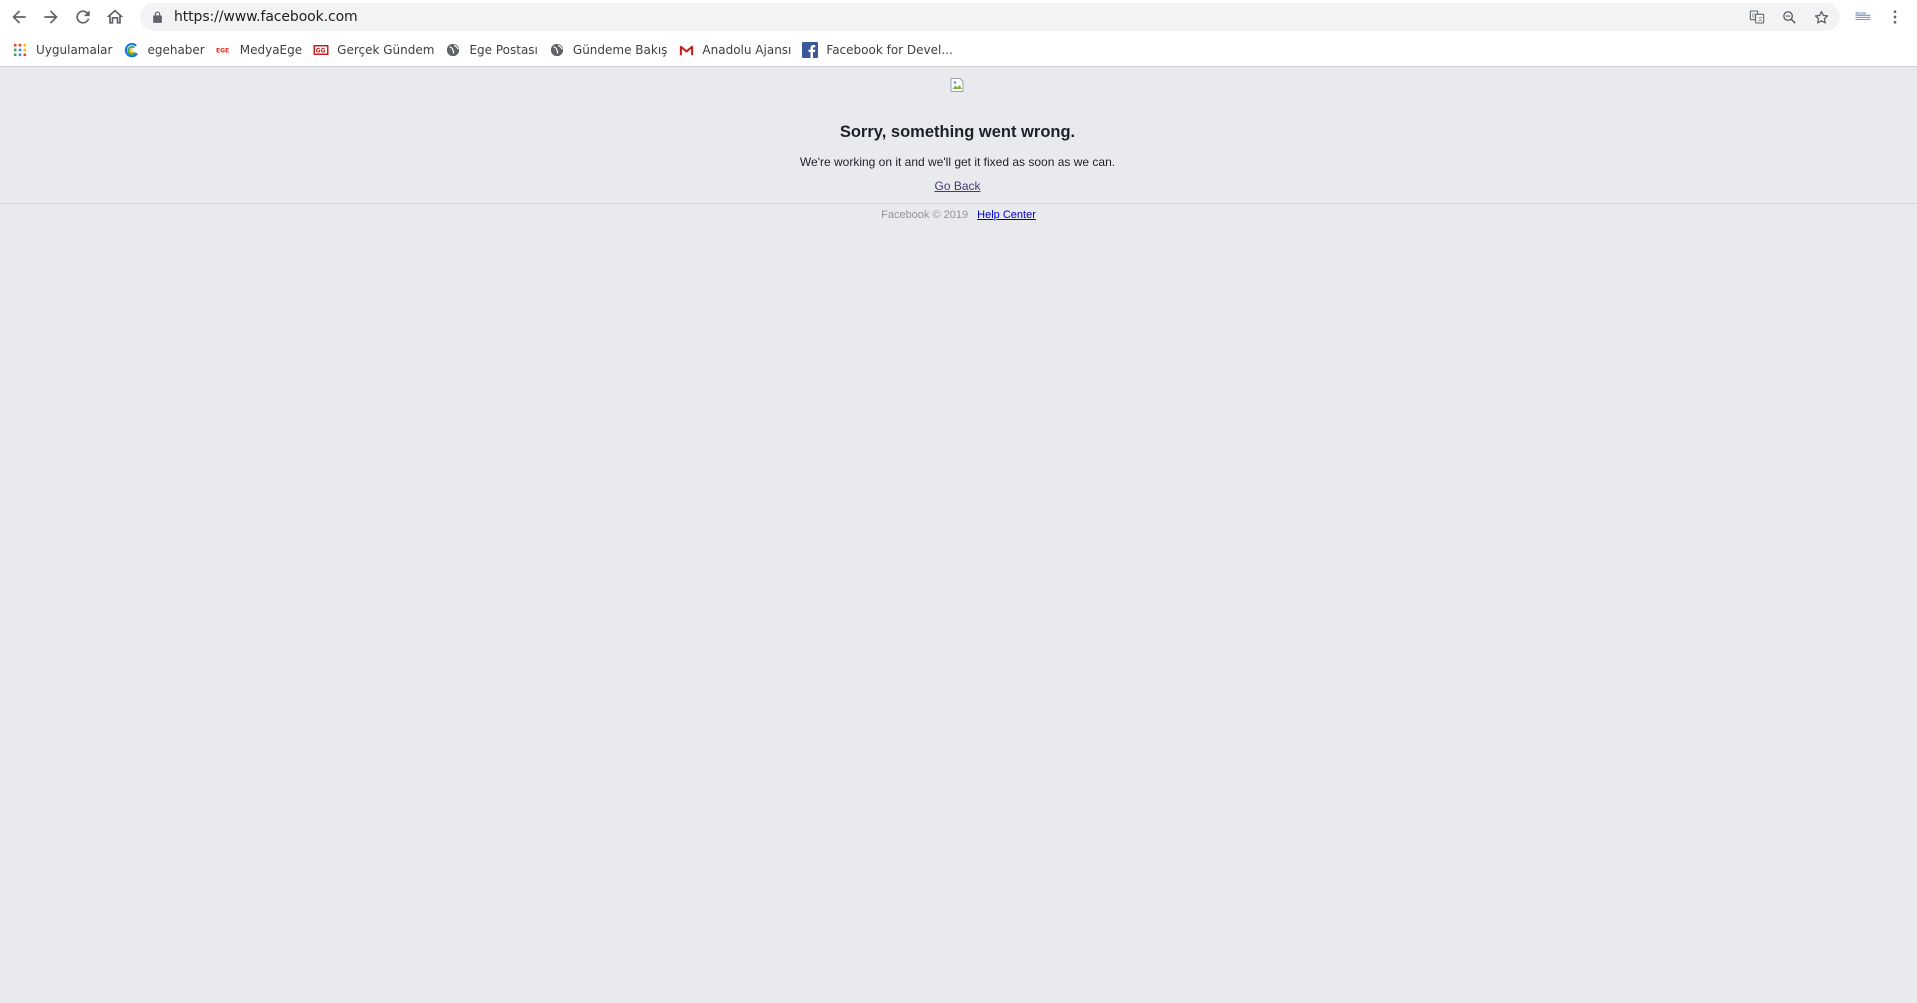 This screenshot has height=1003, width=1917. I want to click on kebab-menu-icon, so click(1895, 17).